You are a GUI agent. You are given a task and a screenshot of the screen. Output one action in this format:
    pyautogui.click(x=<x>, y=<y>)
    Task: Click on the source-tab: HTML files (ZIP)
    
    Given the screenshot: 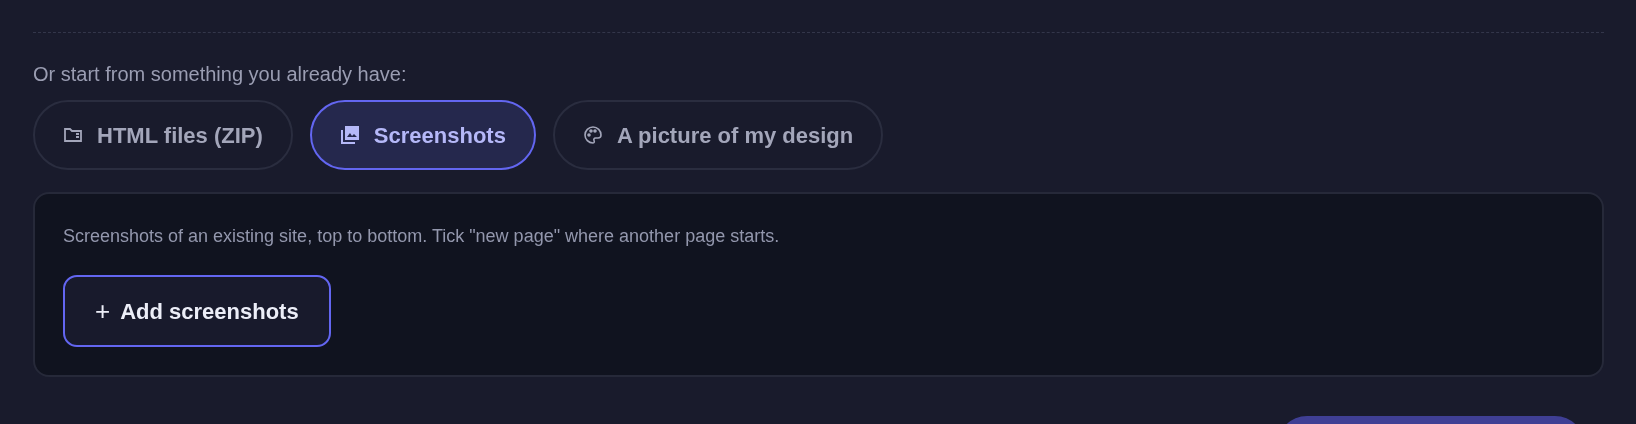 What is the action you would take?
    pyautogui.click(x=163, y=135)
    